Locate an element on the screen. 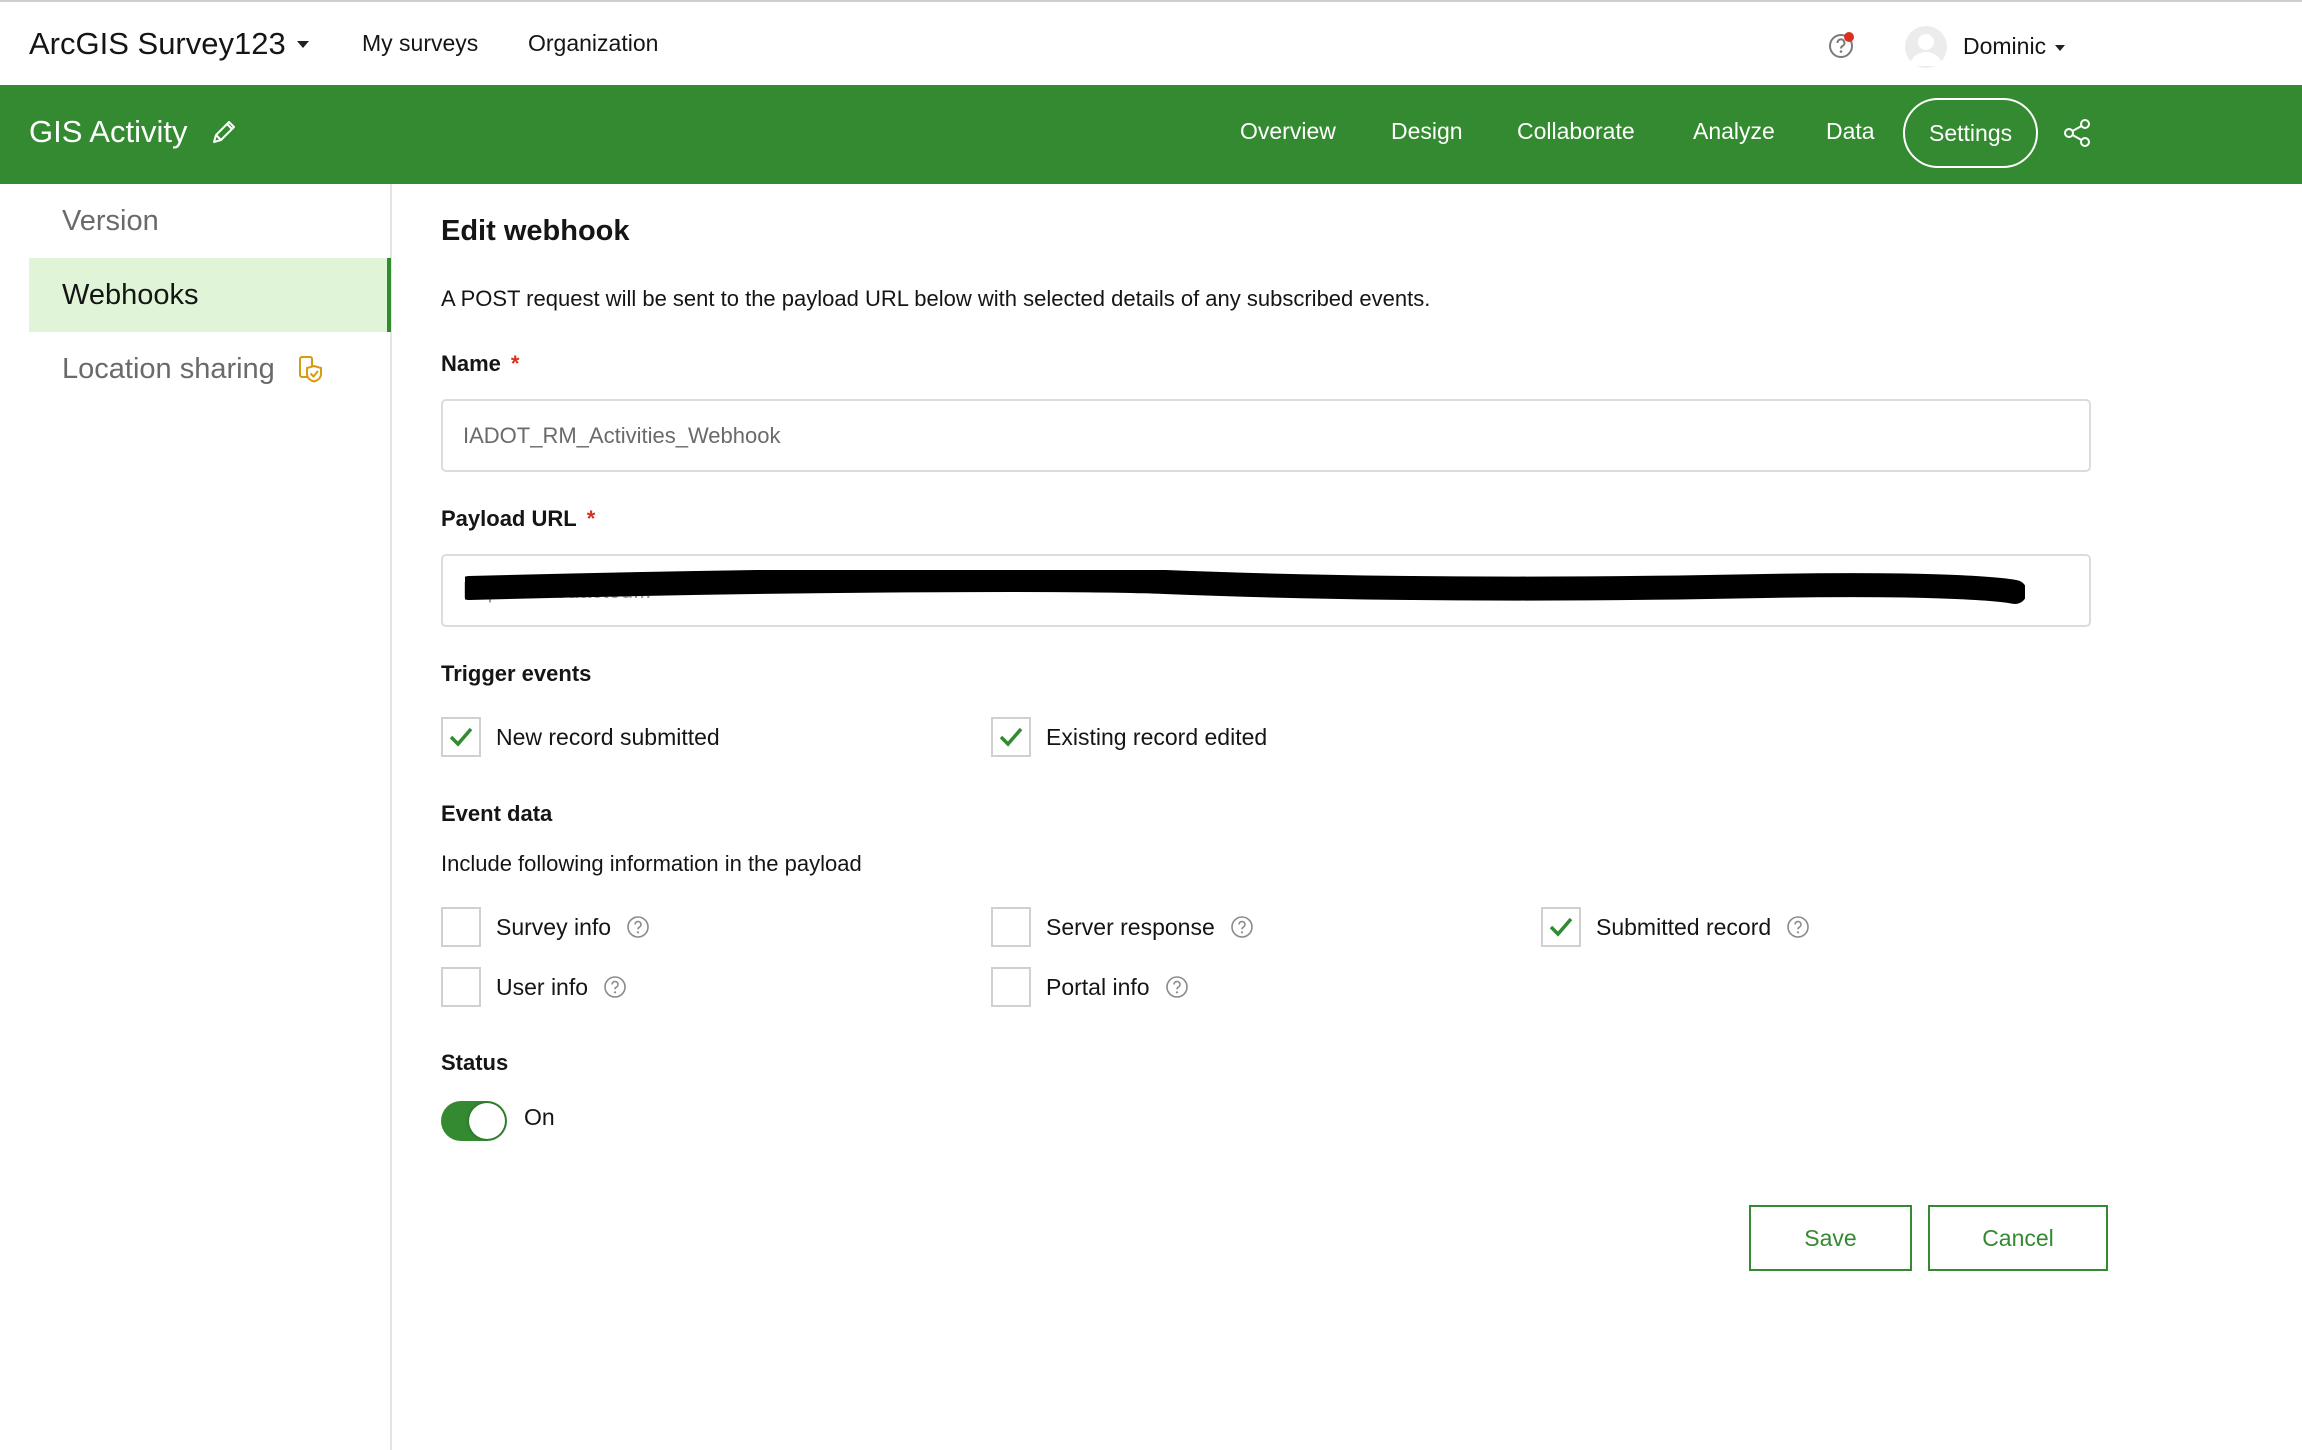 This screenshot has height=1450, width=2302. event-submitted-record: Submitted record is located at coordinates (1675, 927).